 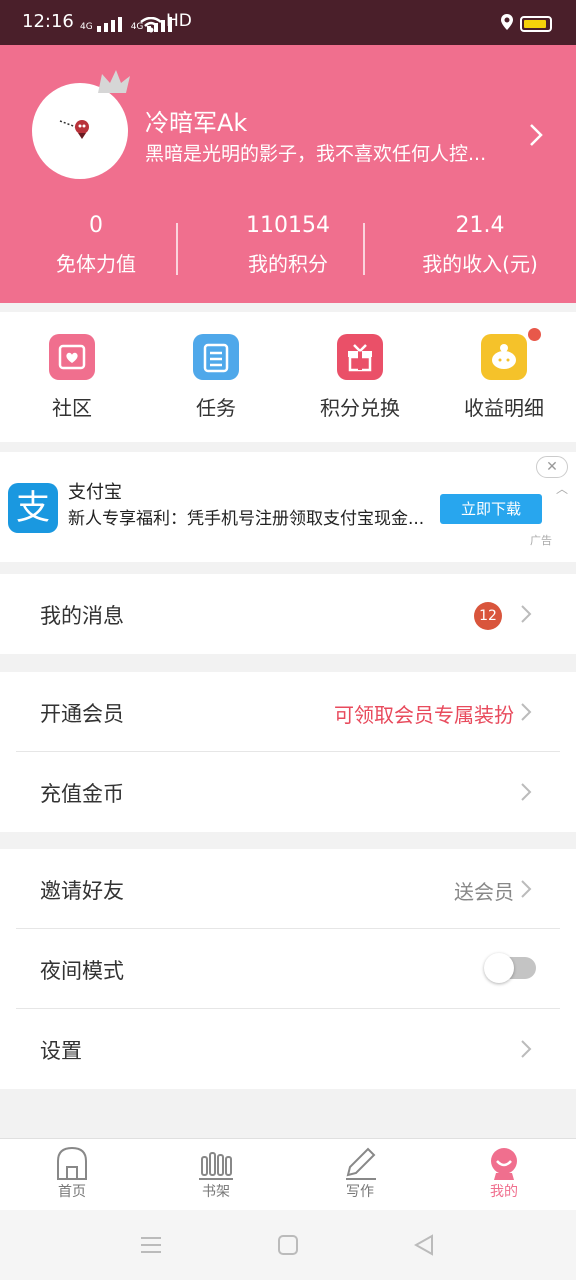 What do you see at coordinates (82, 616) in the screenshot?
I see `row-label: 我的消息` at bounding box center [82, 616].